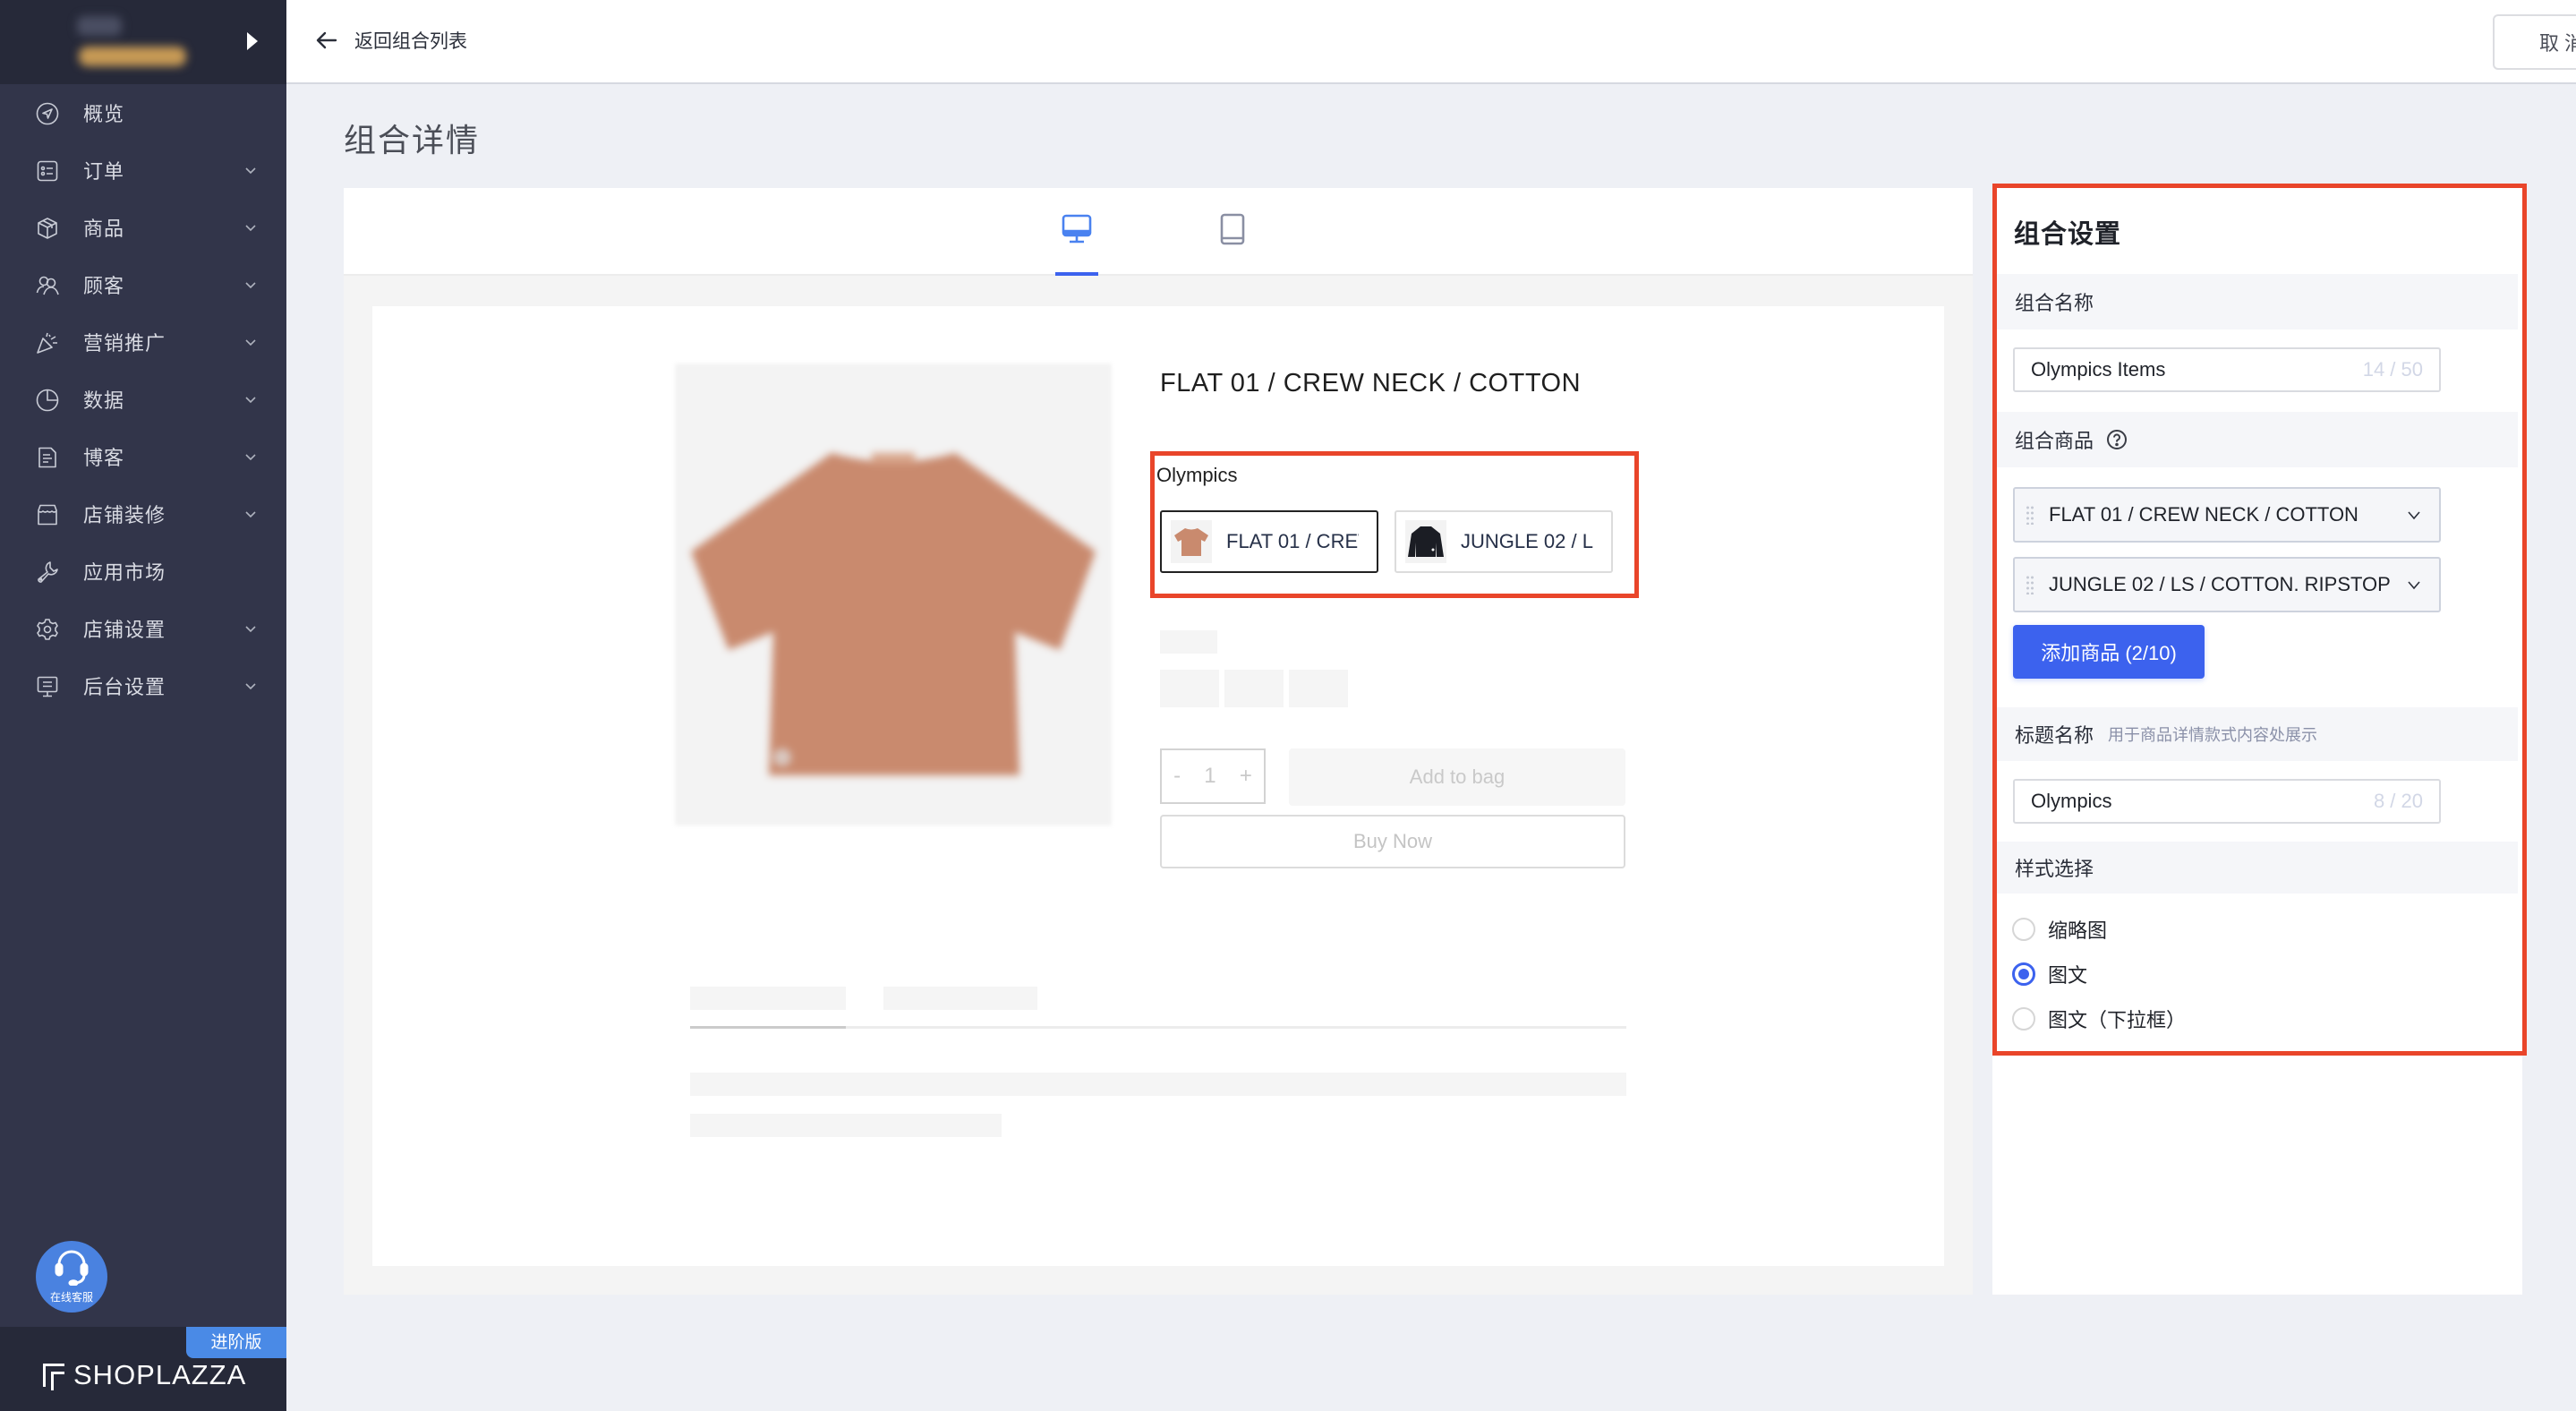 The width and height of the screenshot is (2576, 1411). What do you see at coordinates (124, 515) in the screenshot?
I see `sidebar-item-label: 店铺装修` at bounding box center [124, 515].